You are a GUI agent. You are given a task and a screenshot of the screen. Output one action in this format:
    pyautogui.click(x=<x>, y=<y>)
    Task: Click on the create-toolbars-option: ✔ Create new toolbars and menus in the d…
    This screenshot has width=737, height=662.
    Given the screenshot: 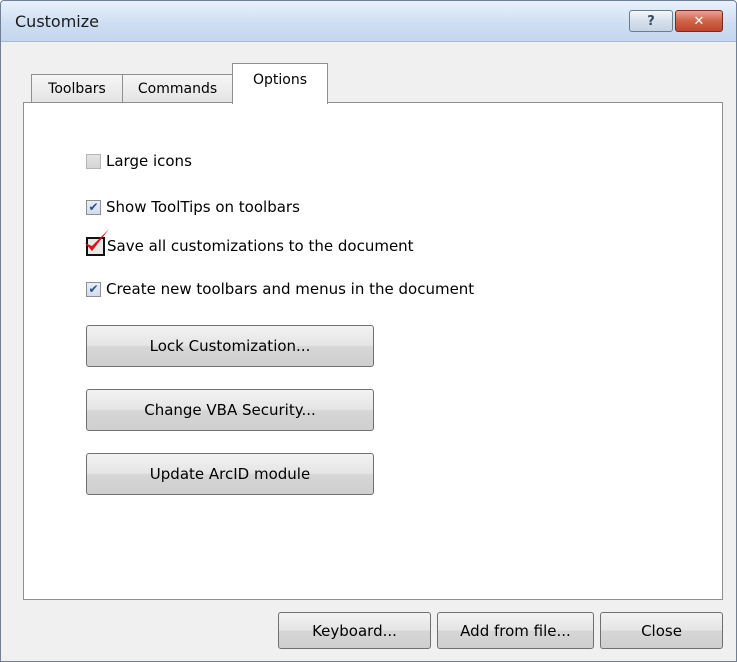 What is the action you would take?
    pyautogui.click(x=280, y=289)
    